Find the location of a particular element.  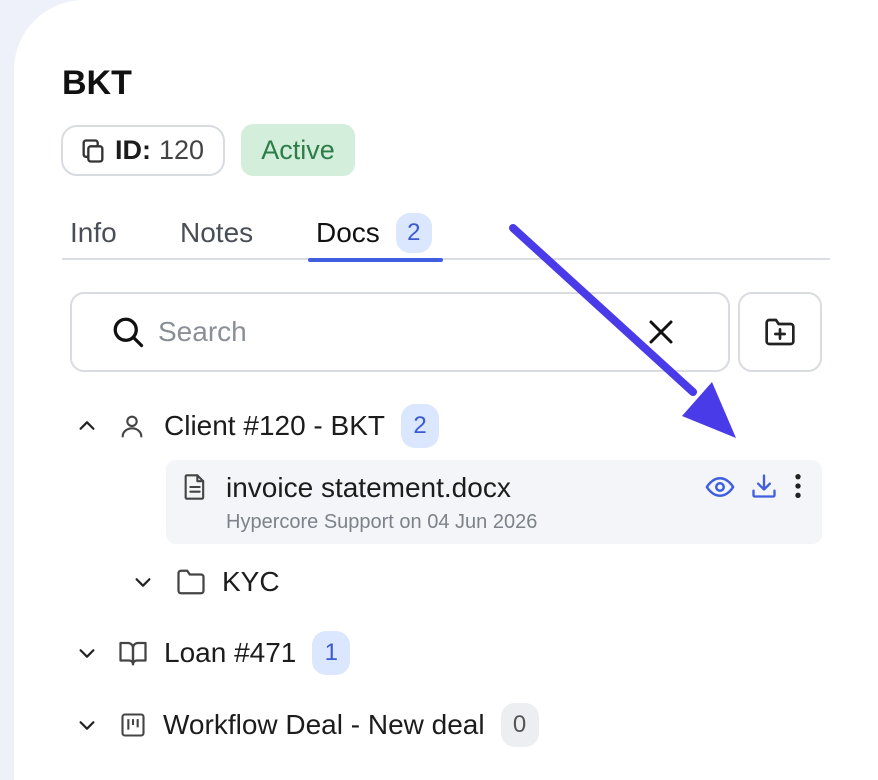

tab-docs: Docs 2 is located at coordinates (375, 233).